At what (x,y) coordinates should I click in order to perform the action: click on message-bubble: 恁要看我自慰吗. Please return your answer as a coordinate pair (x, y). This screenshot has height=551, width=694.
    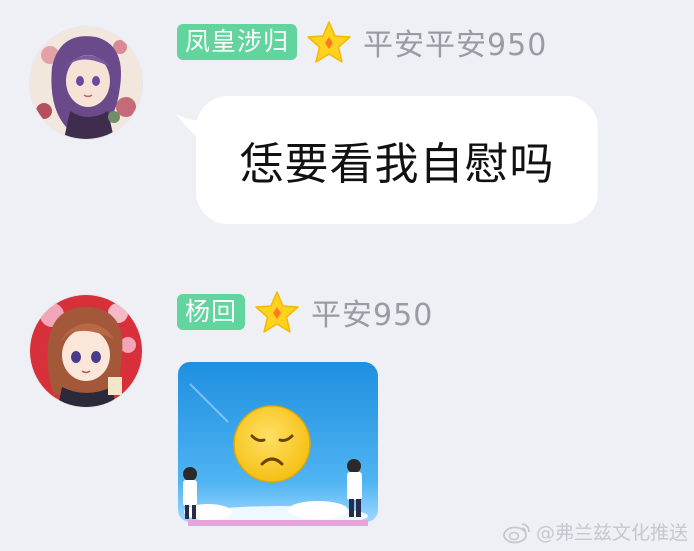
    Looking at the image, I should click on (397, 160).